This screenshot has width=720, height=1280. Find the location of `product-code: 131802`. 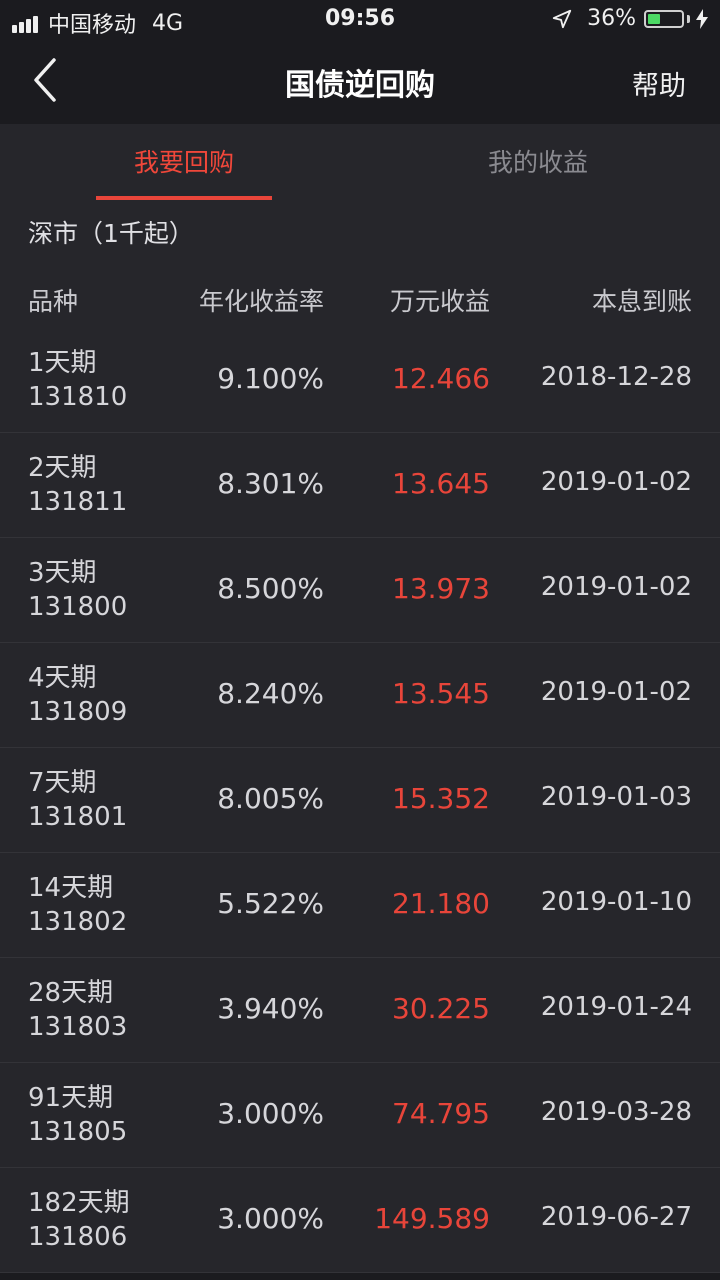

product-code: 131802 is located at coordinates (78, 922).